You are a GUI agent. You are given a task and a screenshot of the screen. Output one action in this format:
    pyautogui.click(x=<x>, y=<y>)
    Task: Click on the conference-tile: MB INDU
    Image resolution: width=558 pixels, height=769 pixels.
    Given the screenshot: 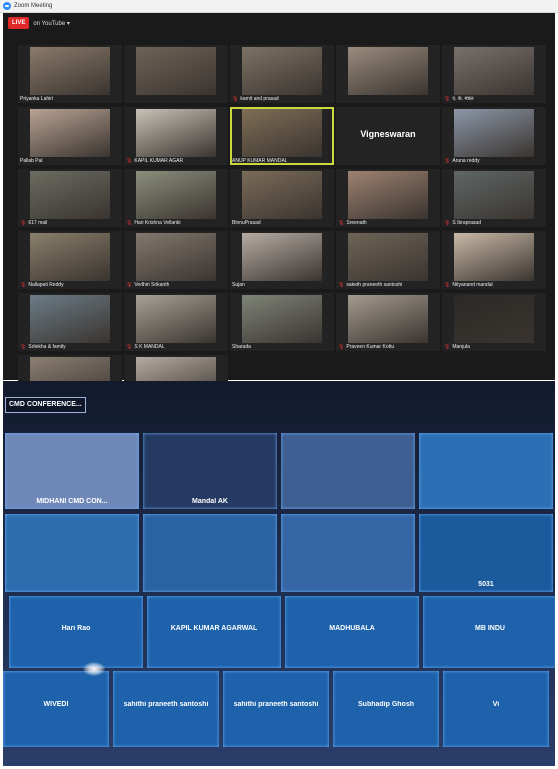 What is the action you would take?
    pyautogui.click(x=489, y=632)
    